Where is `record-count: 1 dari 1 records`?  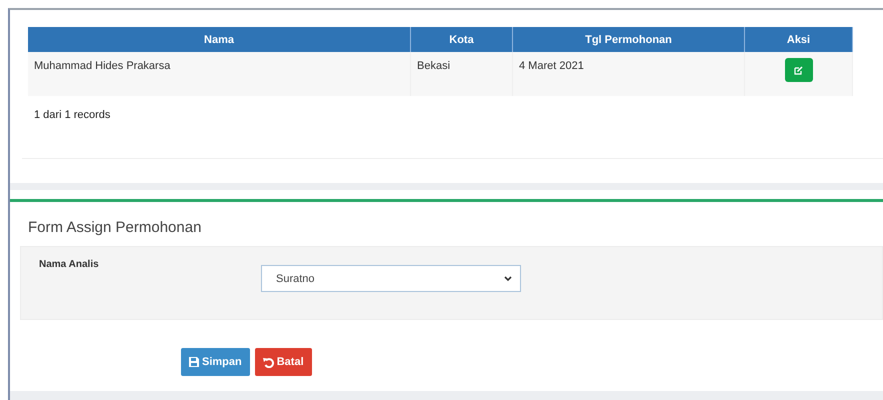
record-count: 1 dari 1 records is located at coordinates (73, 115).